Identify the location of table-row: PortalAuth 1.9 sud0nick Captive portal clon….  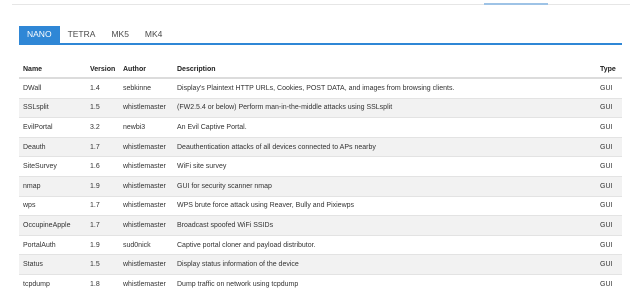
(320, 244).